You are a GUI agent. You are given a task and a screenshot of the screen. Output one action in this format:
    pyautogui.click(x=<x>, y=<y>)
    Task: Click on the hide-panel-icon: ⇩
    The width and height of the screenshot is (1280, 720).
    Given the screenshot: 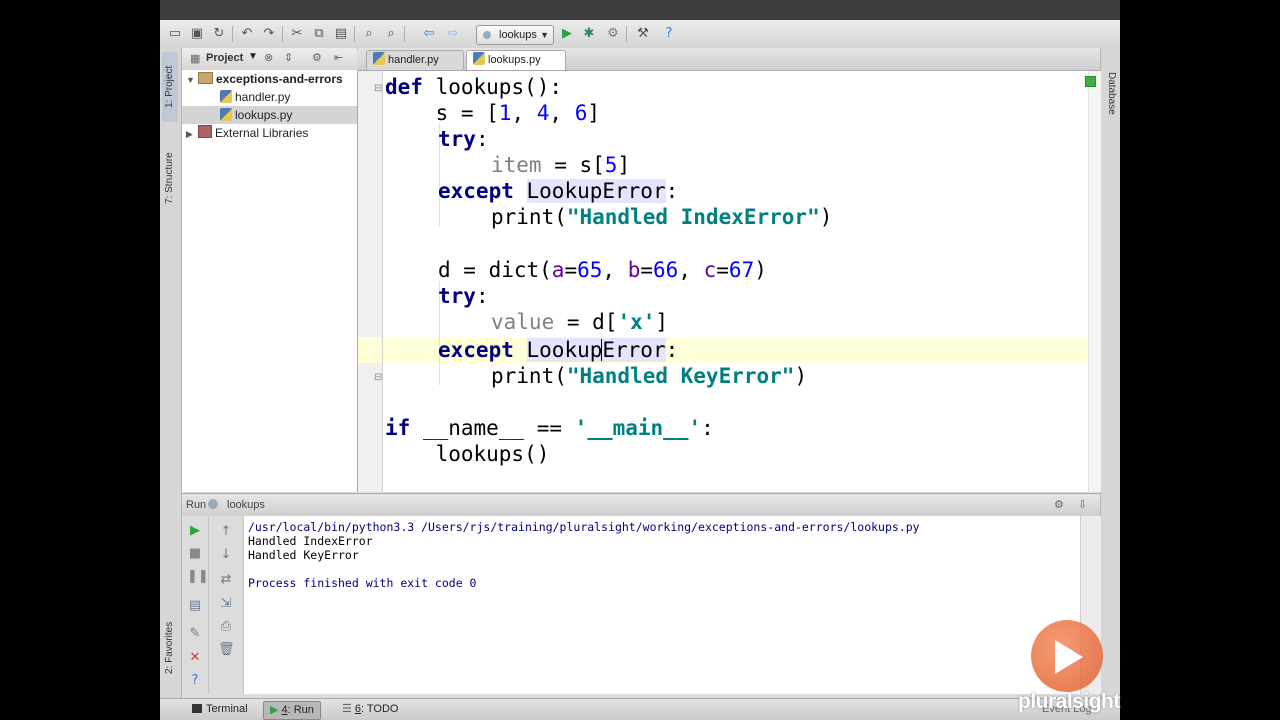 What is the action you would take?
    pyautogui.click(x=1082, y=505)
    